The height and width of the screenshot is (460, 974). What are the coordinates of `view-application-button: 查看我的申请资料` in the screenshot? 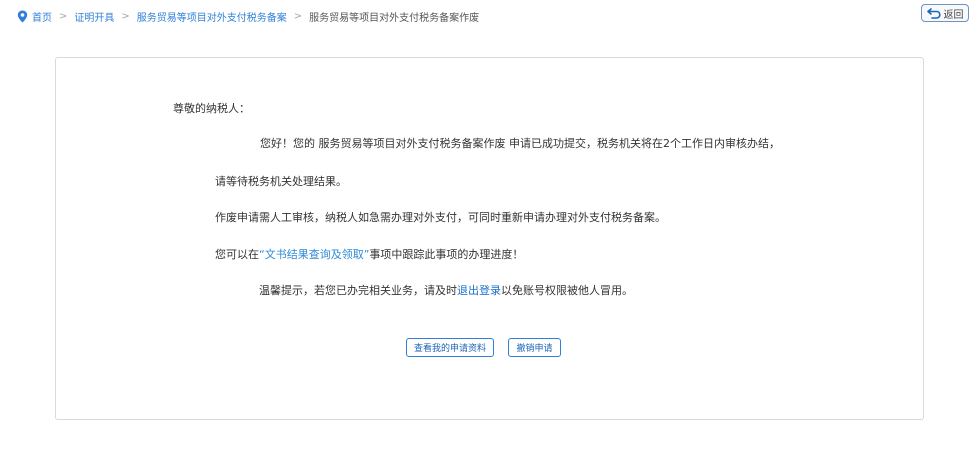 It's located at (450, 347).